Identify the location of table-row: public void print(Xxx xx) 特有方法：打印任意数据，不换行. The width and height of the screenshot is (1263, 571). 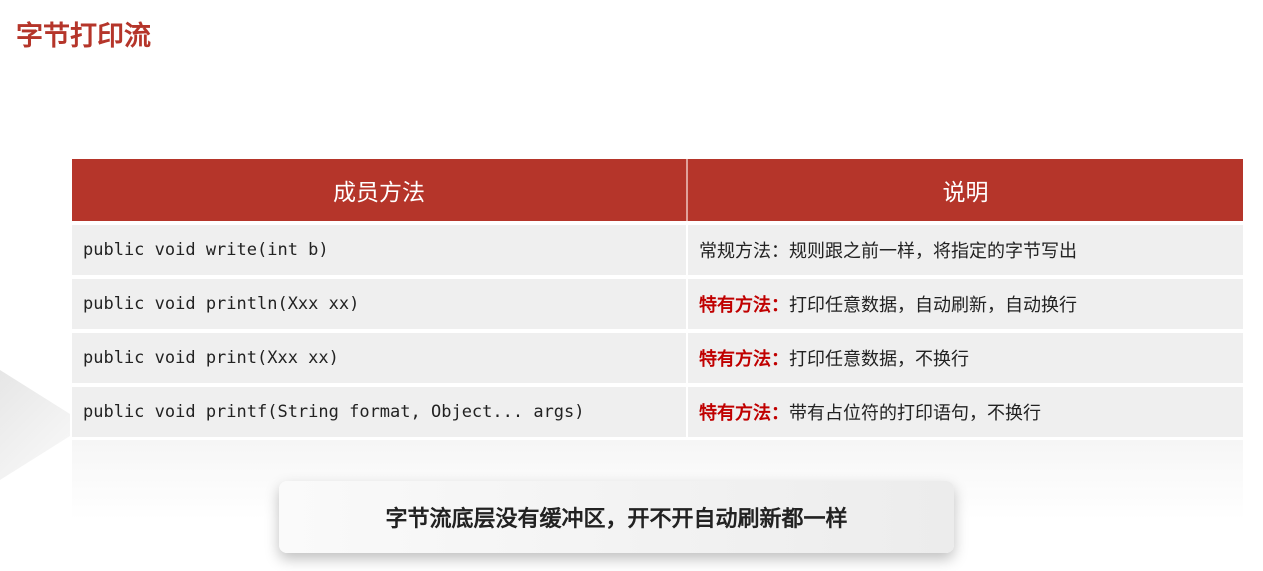
(657, 358).